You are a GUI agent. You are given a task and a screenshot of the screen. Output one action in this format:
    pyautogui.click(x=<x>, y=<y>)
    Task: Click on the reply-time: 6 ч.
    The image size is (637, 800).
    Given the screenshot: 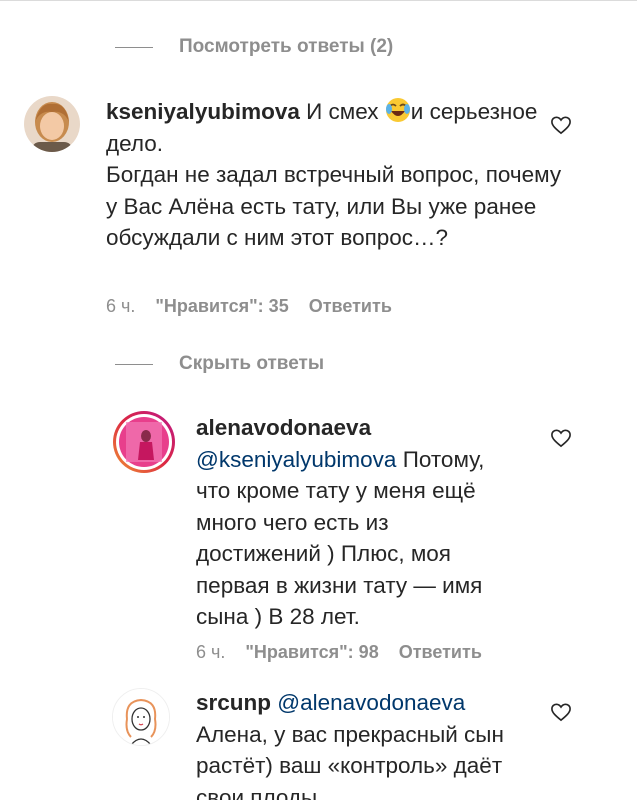 What is the action you would take?
    pyautogui.click(x=211, y=652)
    